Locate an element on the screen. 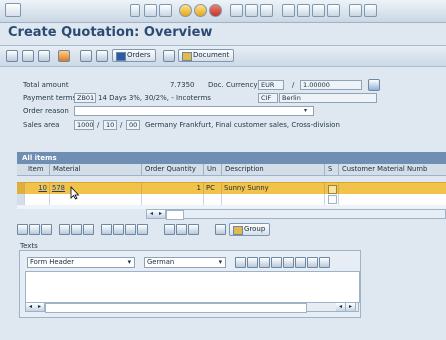 The height and width of the screenshot is (340, 446). layout-icon is located at coordinates (193, 229).